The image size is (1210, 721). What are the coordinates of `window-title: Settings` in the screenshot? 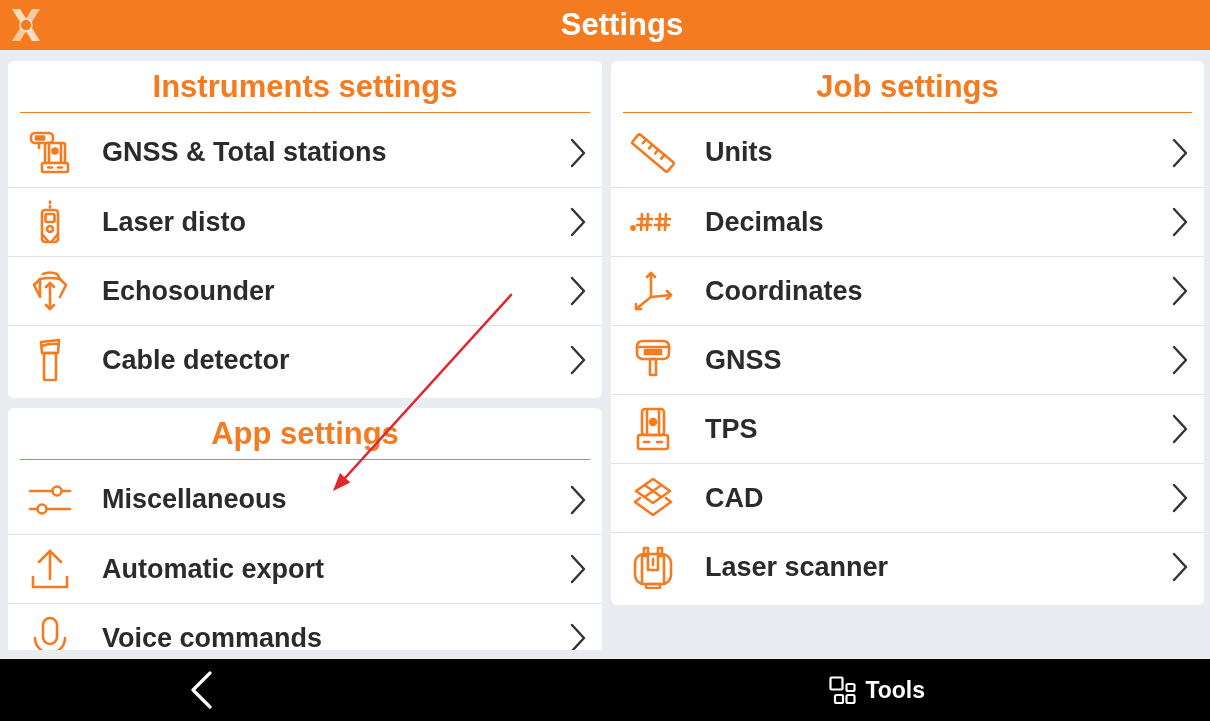 It's located at (622, 25).